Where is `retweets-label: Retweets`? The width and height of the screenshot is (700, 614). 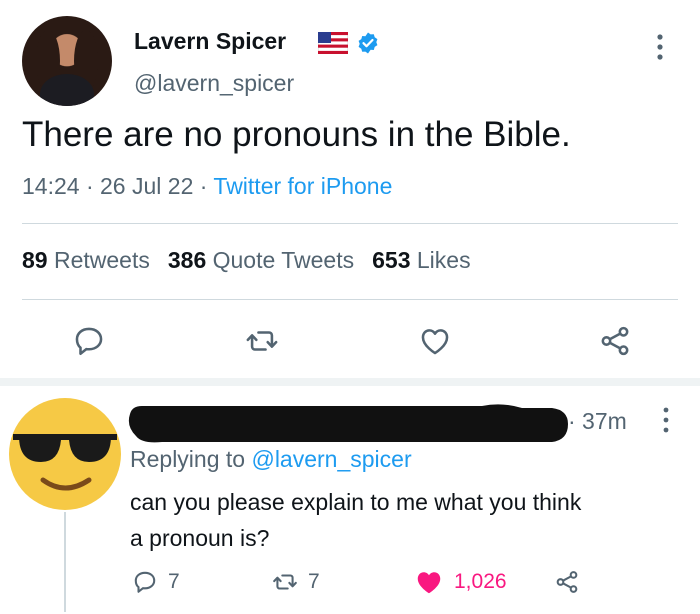
retweets-label: Retweets is located at coordinates (101, 260).